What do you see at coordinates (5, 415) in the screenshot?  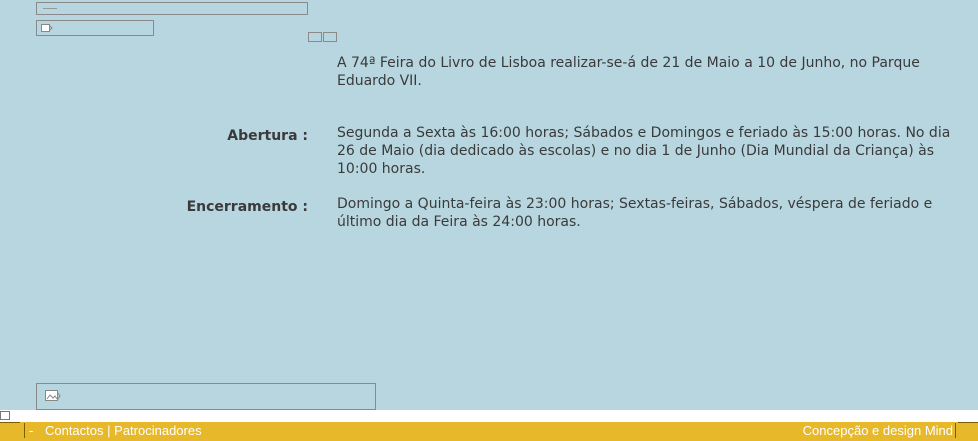 I see `footer-small-placeholder` at bounding box center [5, 415].